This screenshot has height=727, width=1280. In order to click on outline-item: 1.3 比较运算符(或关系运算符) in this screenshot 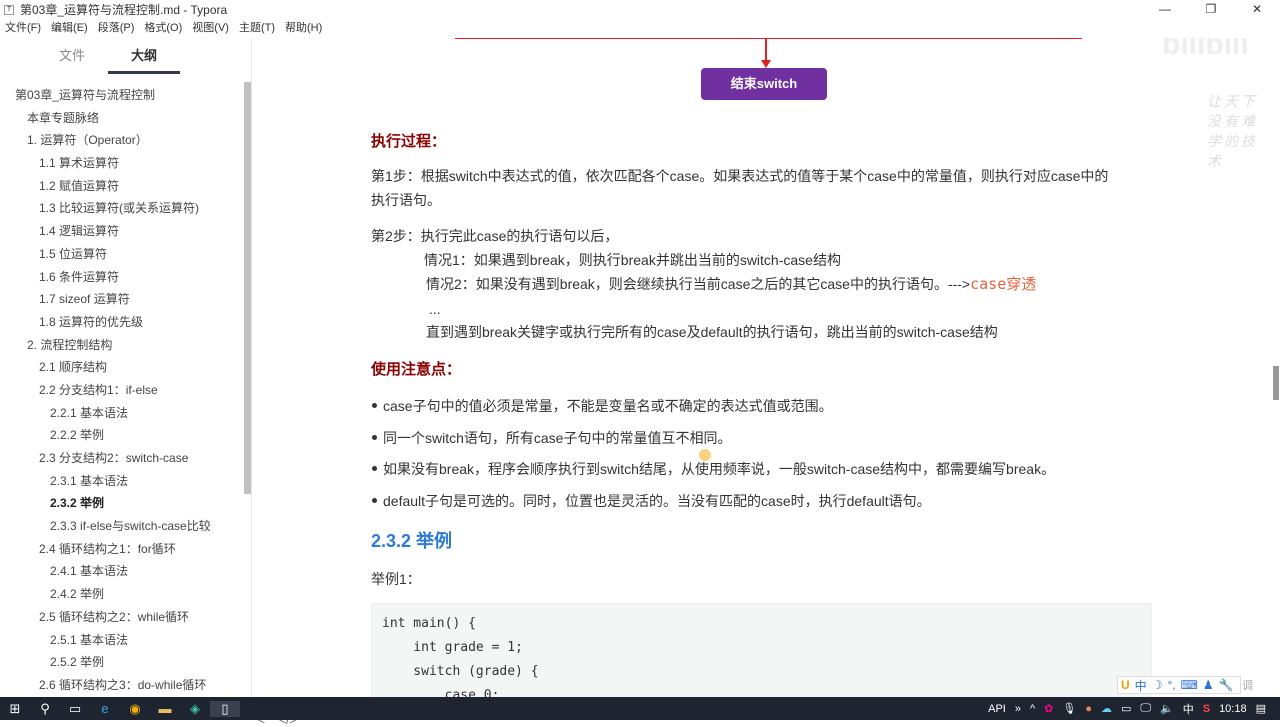, I will do `click(122, 208)`.